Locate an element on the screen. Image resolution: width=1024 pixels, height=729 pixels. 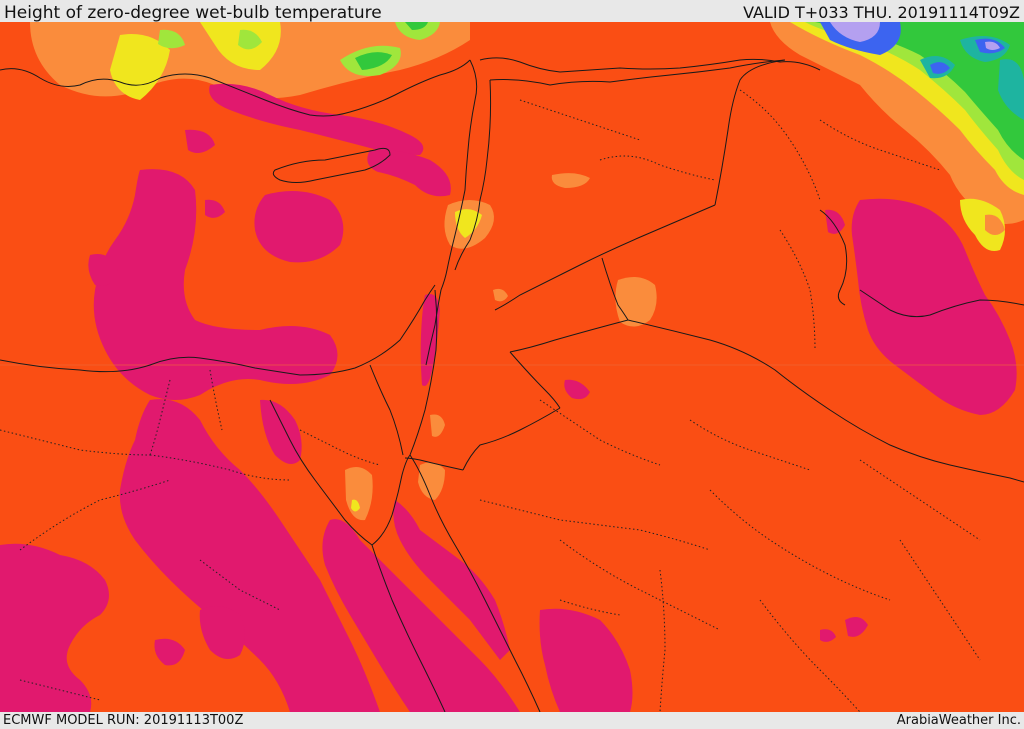
valid-time-label: VALID T+033 THU. 20191114T09Z is located at coordinates (881, 12).